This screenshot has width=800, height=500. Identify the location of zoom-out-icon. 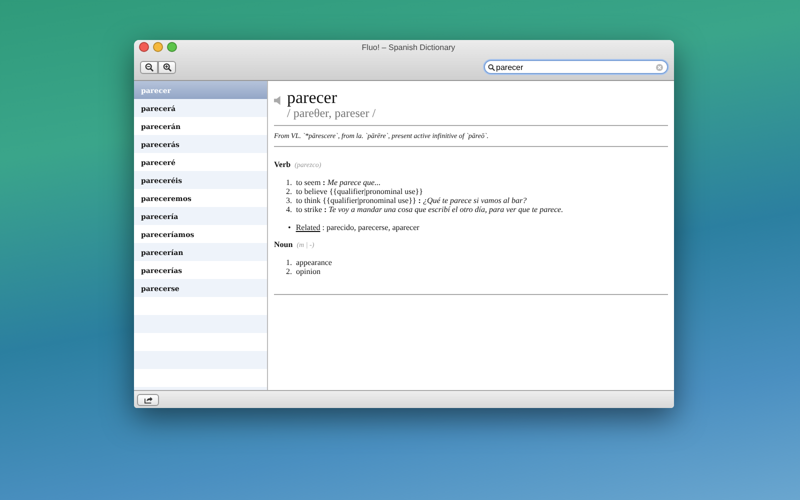
(149, 67).